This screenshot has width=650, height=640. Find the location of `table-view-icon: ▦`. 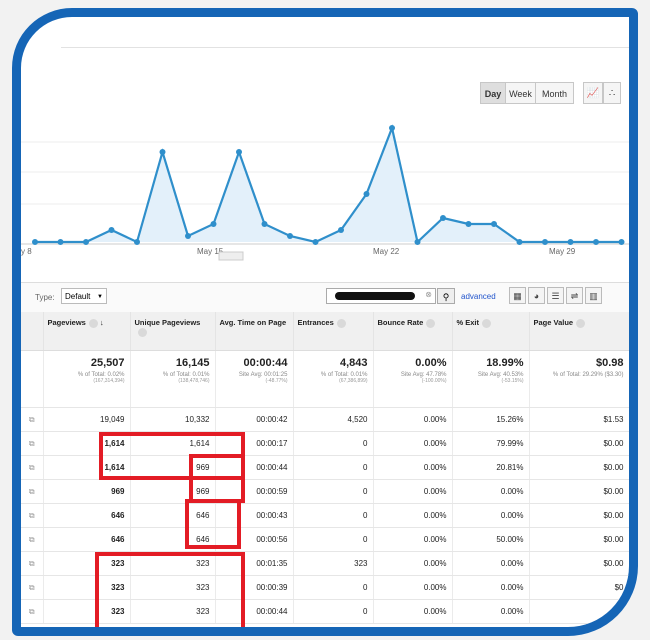

table-view-icon: ▦ is located at coordinates (517, 295).